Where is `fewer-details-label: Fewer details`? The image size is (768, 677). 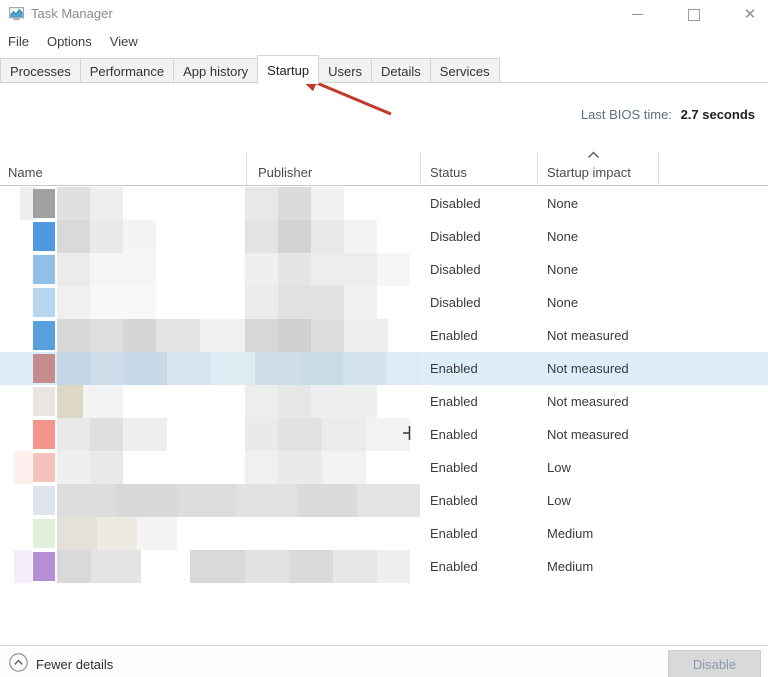
fewer-details-label: Fewer details is located at coordinates (75, 664).